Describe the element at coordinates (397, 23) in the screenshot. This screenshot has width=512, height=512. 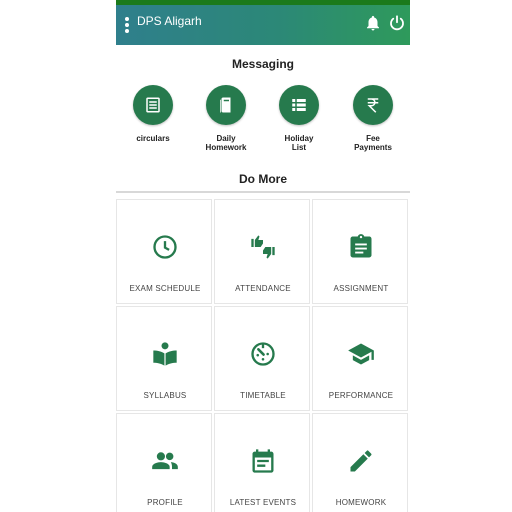
I see `power-icon` at that location.